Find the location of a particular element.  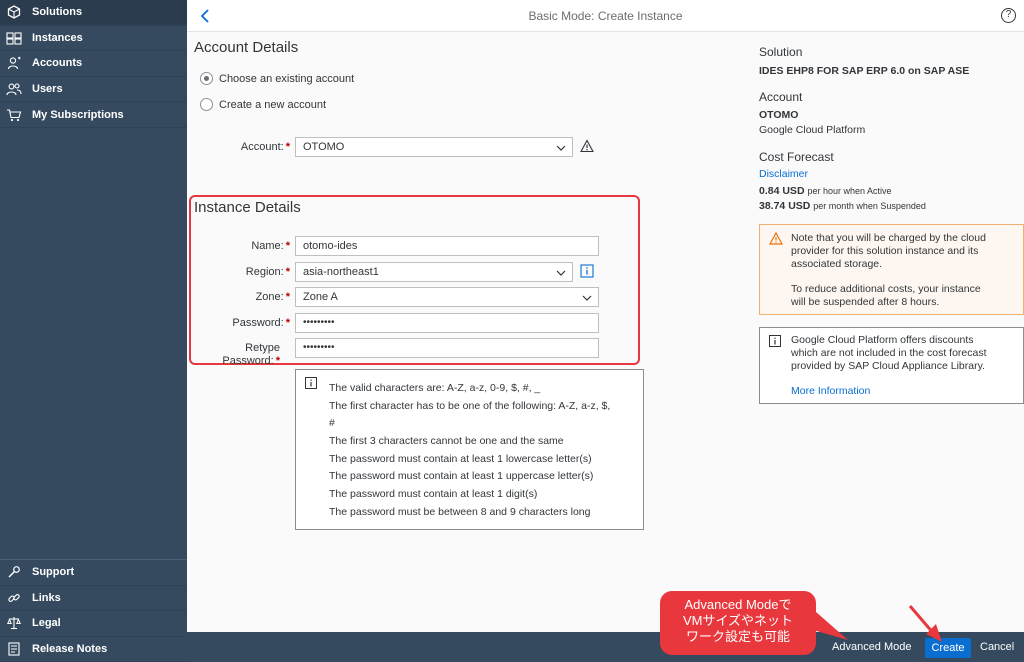

callout-text: ワーク設定も可能 is located at coordinates (737, 636).